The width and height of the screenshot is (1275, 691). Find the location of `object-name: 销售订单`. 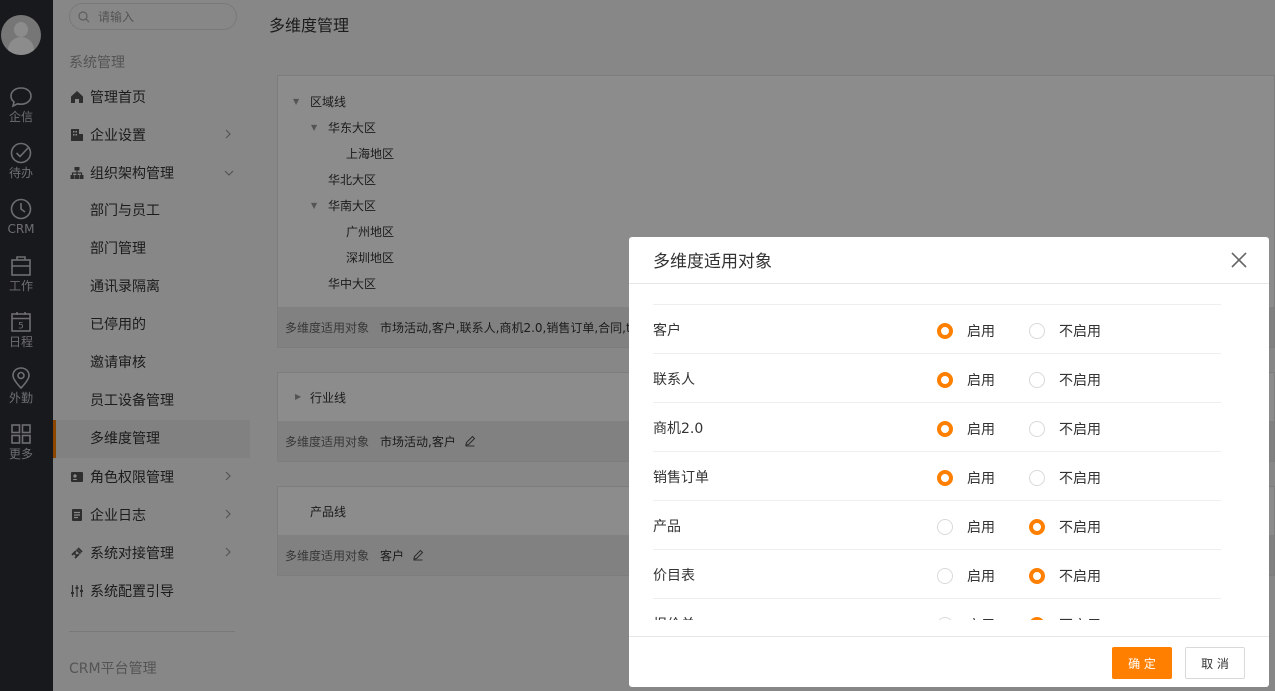

object-name: 销售订单 is located at coordinates (681, 478).